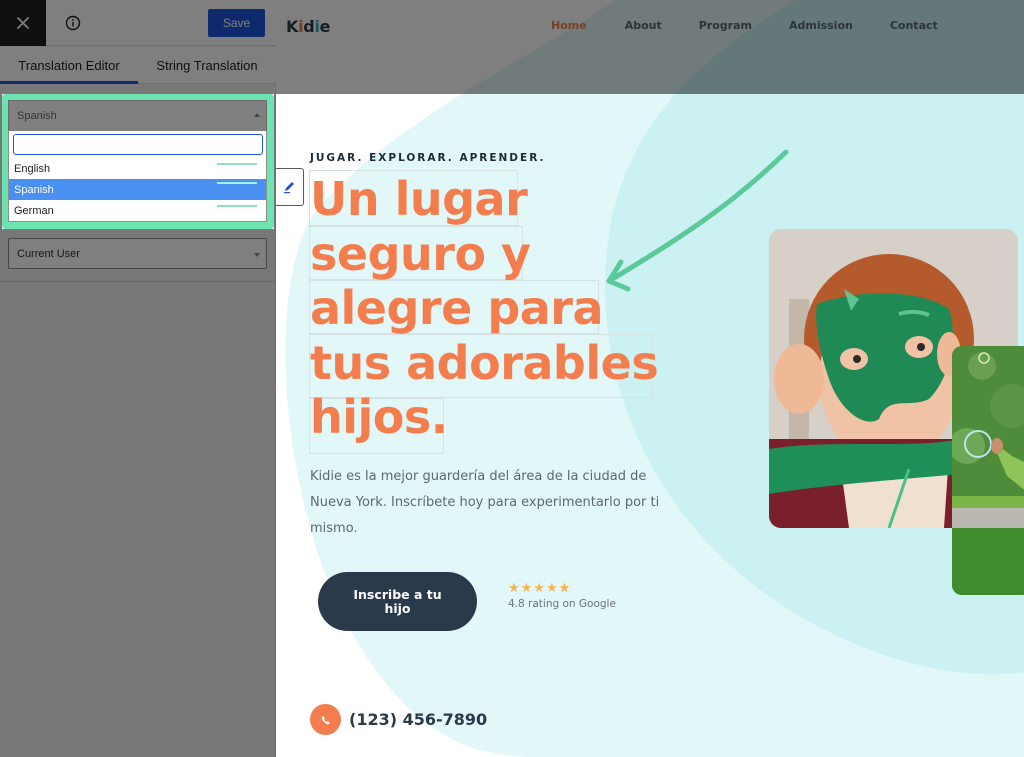 The width and height of the screenshot is (1024, 757). I want to click on hero-photo-child-bubbles, so click(988, 470).